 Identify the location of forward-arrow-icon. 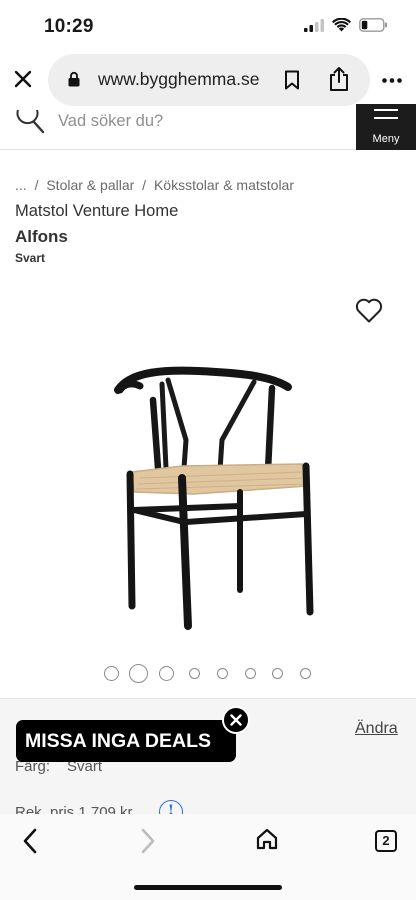
(148, 841).